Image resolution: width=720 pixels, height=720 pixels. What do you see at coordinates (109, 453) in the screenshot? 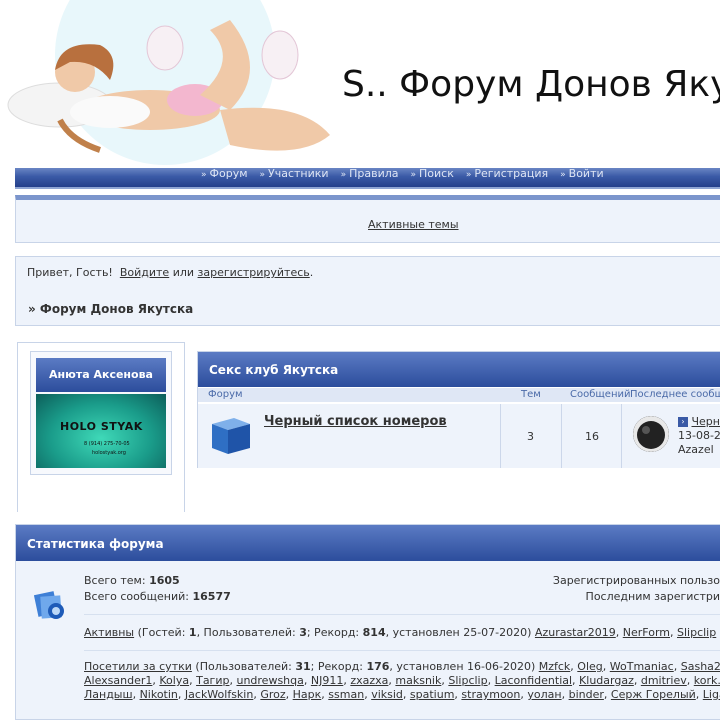
I see `banner-site: holostyak.org` at bounding box center [109, 453].